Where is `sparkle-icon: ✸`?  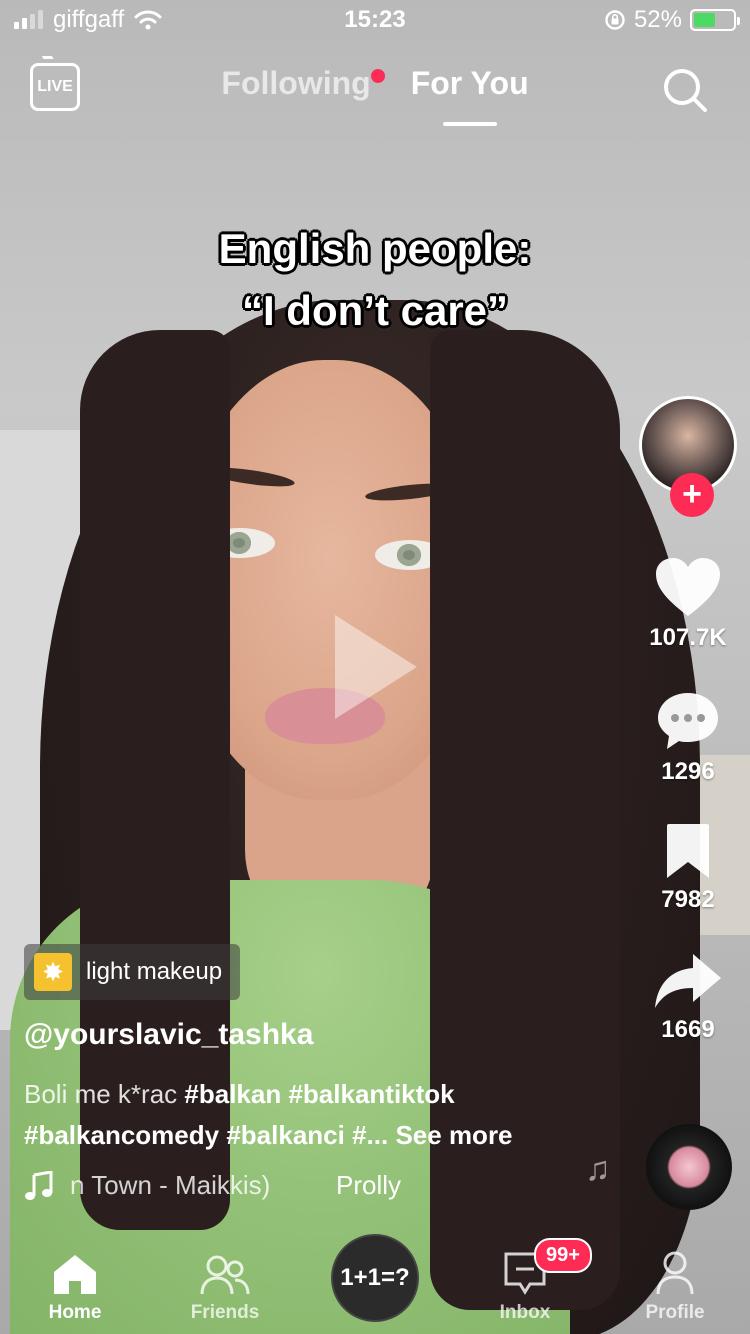
sparkle-icon: ✸ is located at coordinates (53, 972).